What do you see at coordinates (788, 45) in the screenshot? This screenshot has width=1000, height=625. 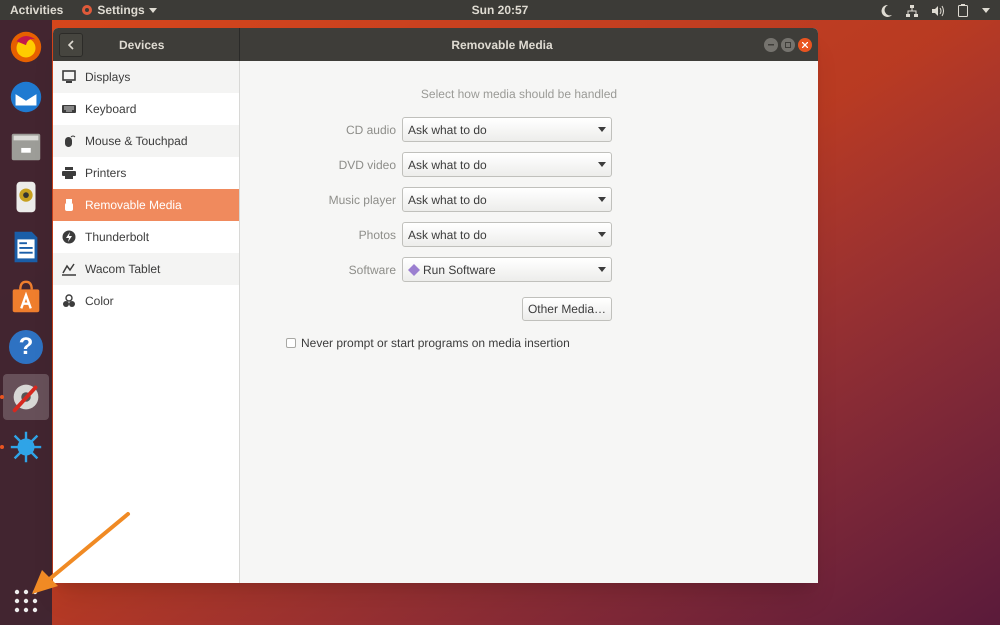 I see `maximize-icon` at bounding box center [788, 45].